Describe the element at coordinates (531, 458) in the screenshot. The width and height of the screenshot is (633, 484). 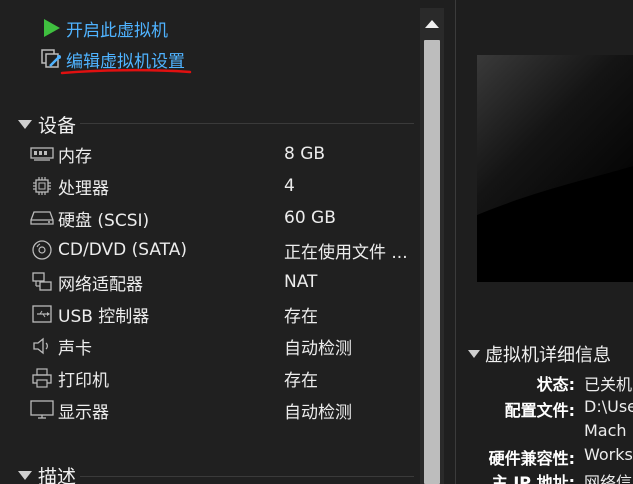
I see `detail-label: 硬件兼容性:` at that location.